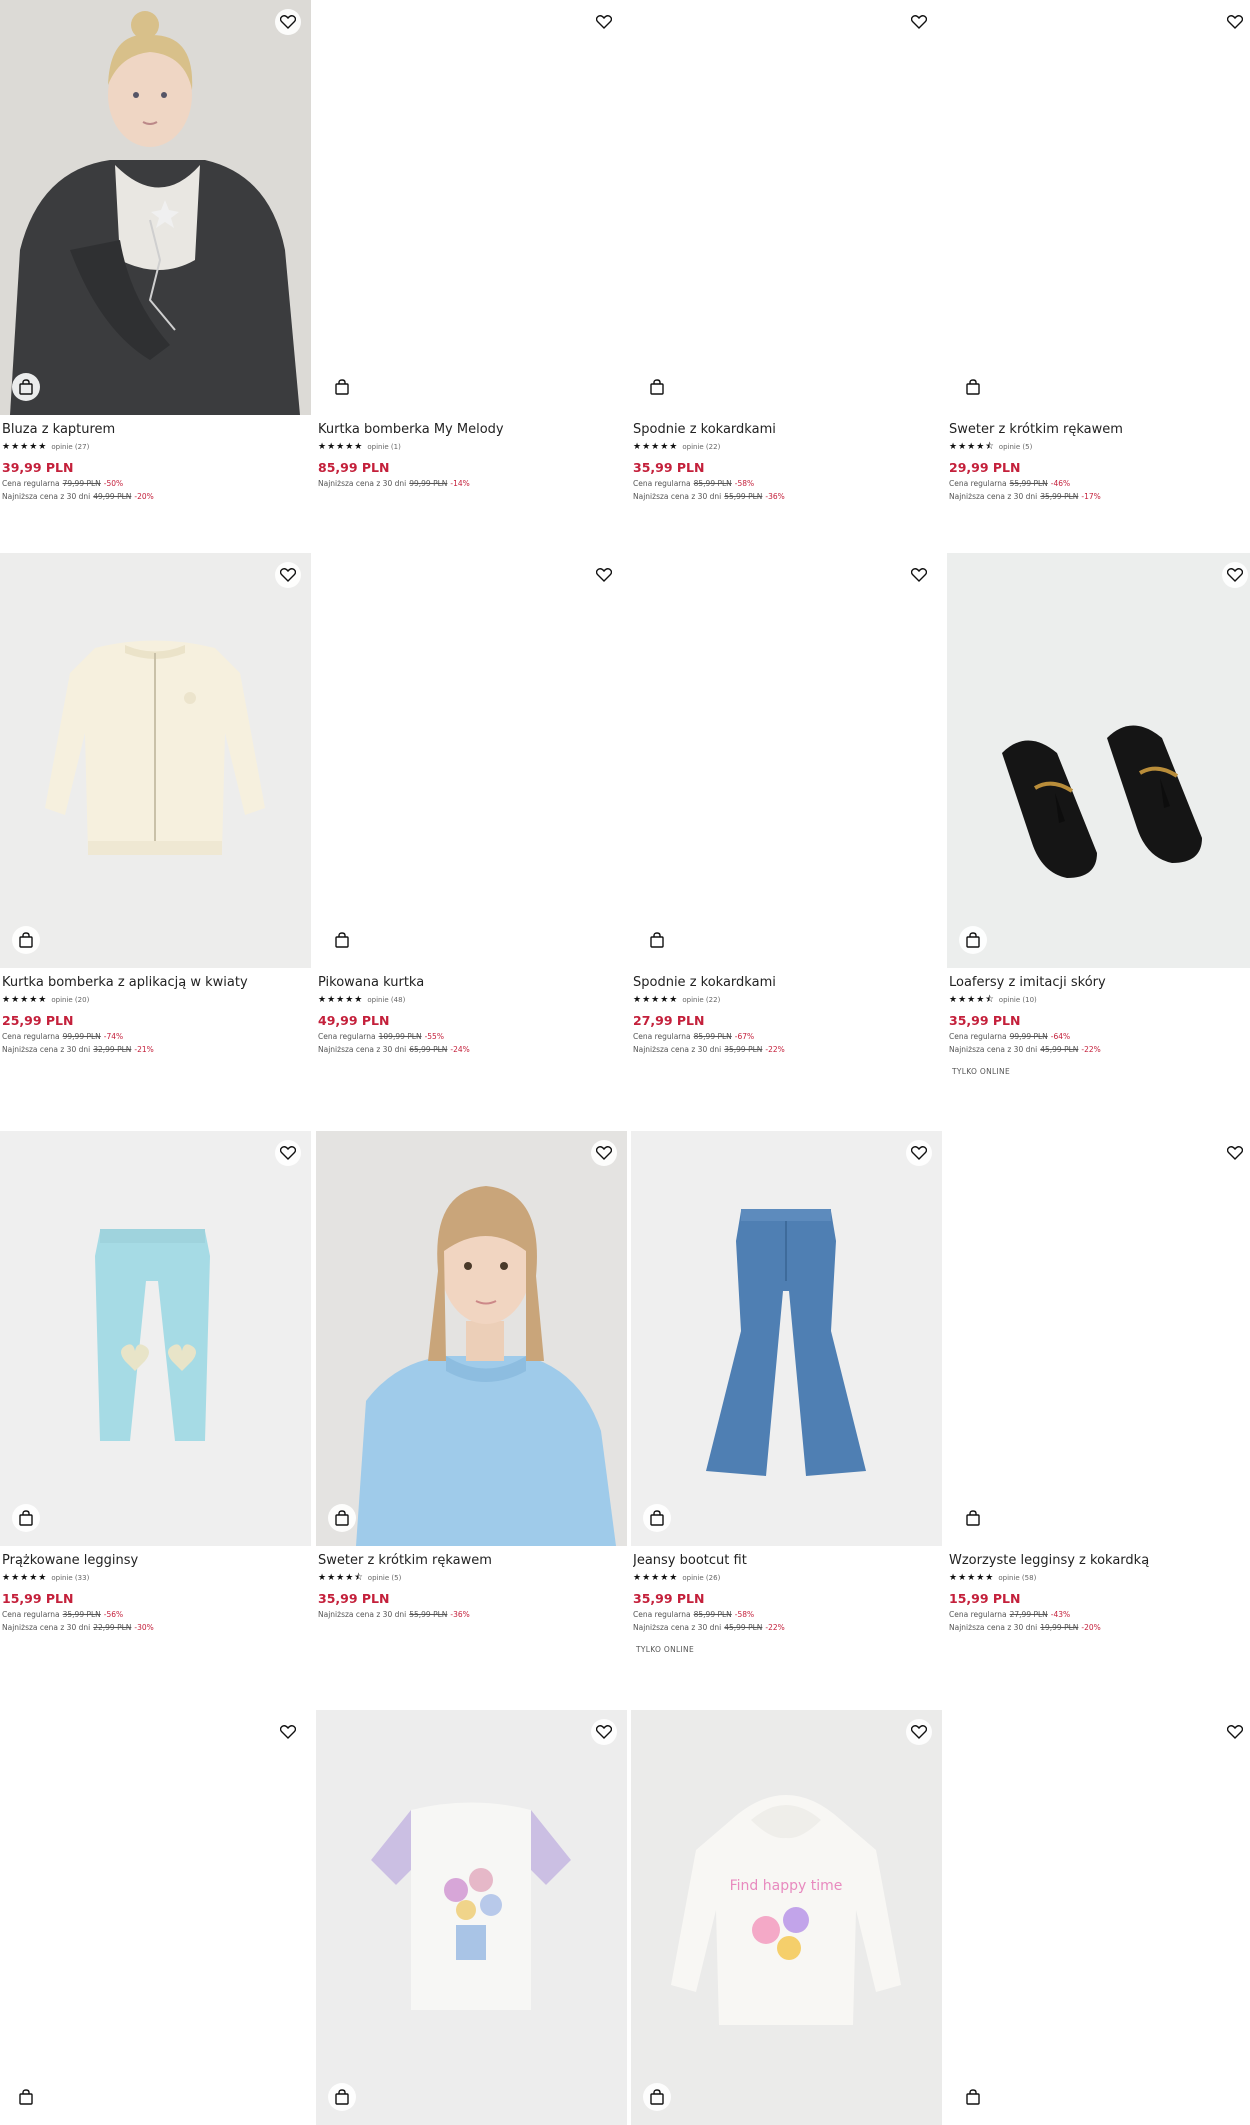 This screenshot has width=1250, height=2125. Describe the element at coordinates (155, 983) in the screenshot. I see `product-name: Kurtka bomberka z aplikacją w kwiaty` at that location.